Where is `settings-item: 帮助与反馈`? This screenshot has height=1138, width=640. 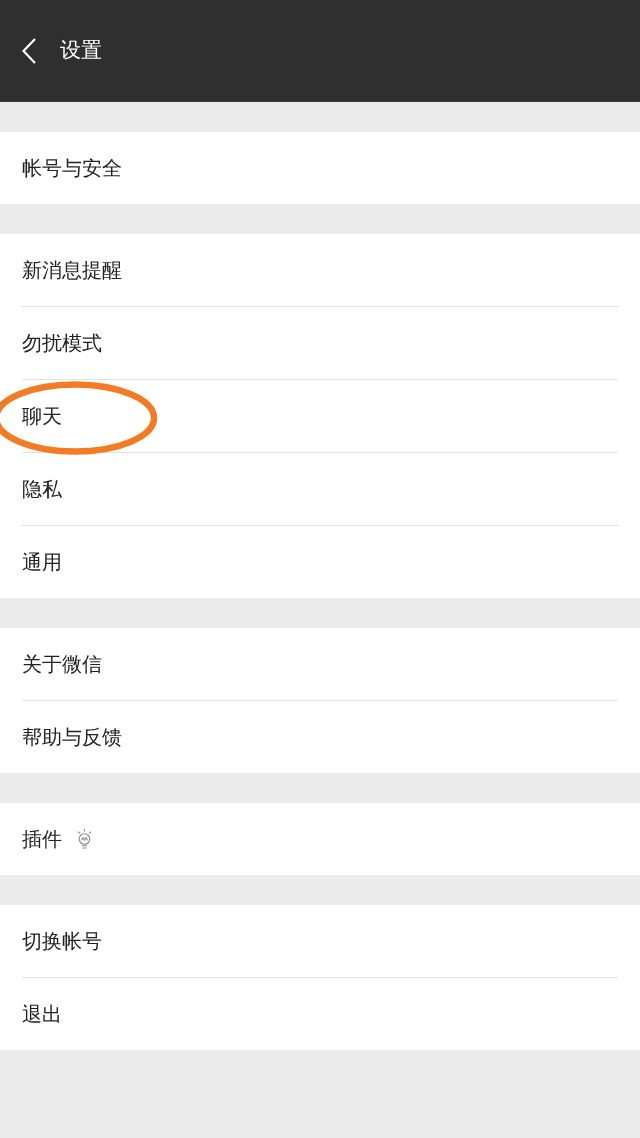 settings-item: 帮助与反馈 is located at coordinates (320, 737).